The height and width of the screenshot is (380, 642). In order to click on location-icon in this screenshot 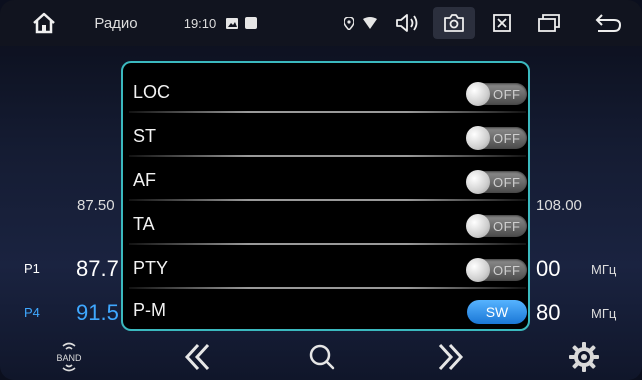, I will do `click(349, 23)`.